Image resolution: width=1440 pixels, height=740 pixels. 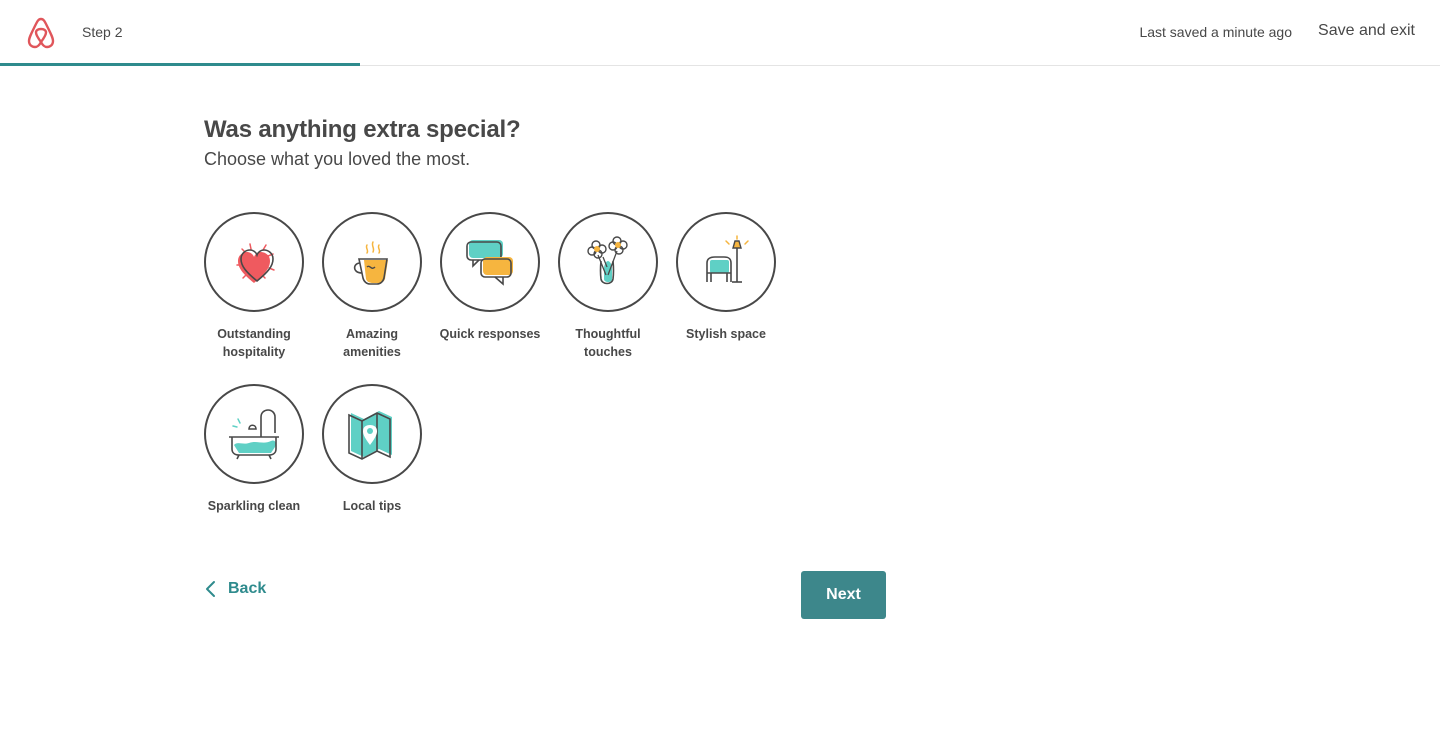 I want to click on airbnb-logo-icon, so click(x=41, y=32).